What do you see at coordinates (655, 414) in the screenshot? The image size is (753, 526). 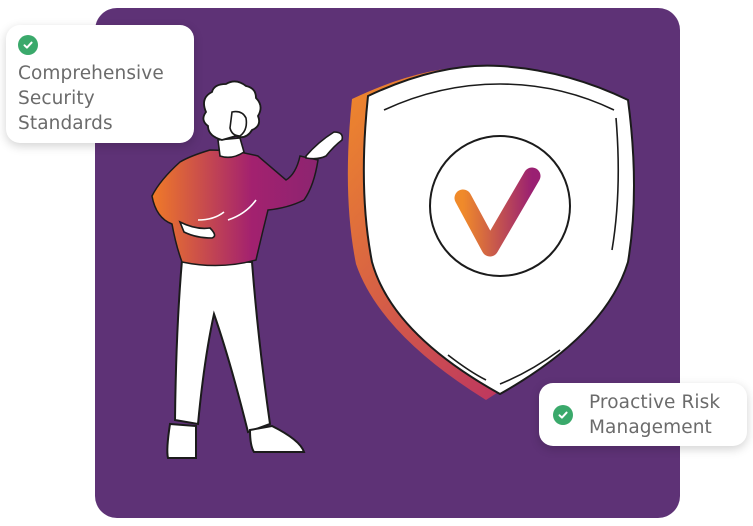 I see `feature-card-label: Proactive Risk Management` at bounding box center [655, 414].